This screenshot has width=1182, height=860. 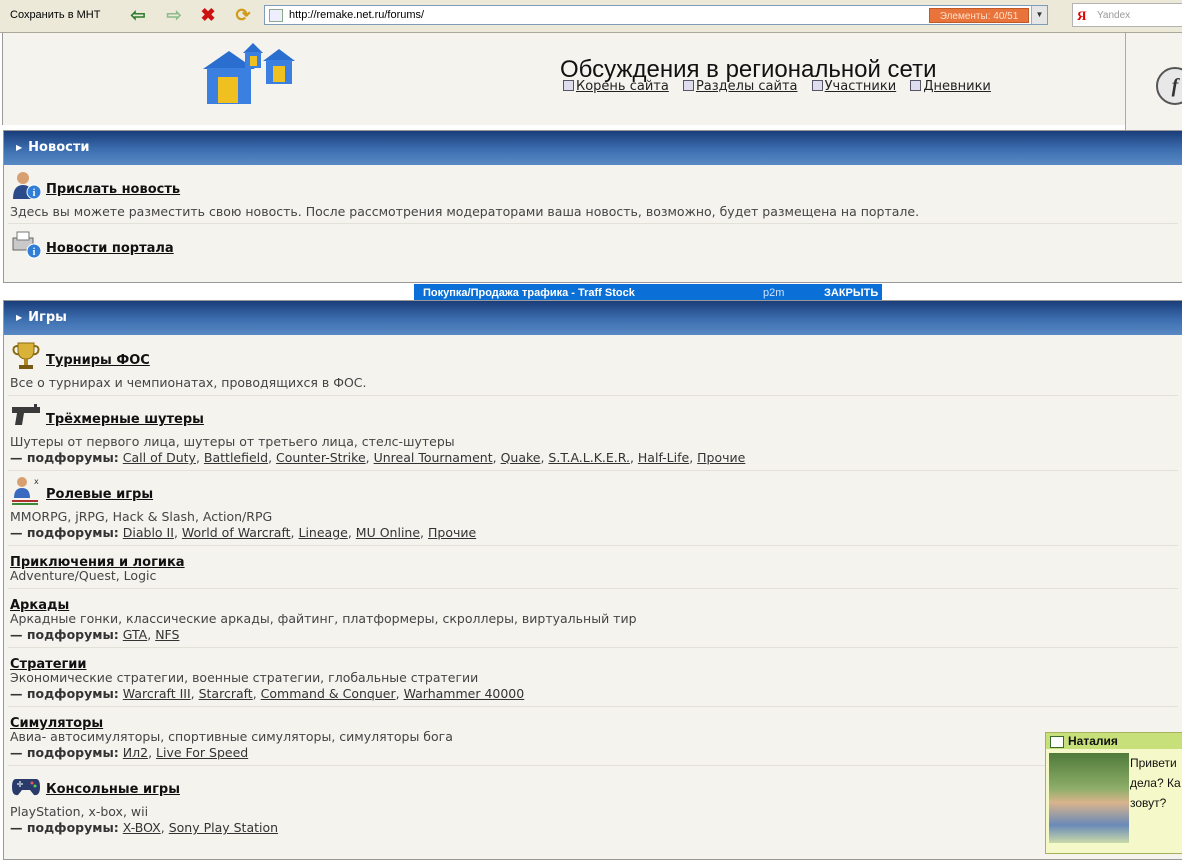 What do you see at coordinates (226, 693) in the screenshot?
I see `subforum-link: Starcraft` at bounding box center [226, 693].